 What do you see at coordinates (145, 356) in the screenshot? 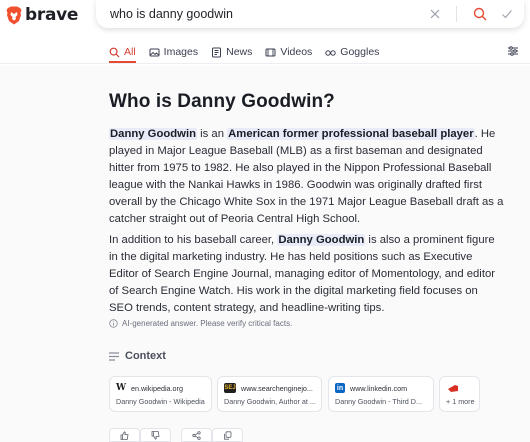
I see `context-heading-label: Context` at bounding box center [145, 356].